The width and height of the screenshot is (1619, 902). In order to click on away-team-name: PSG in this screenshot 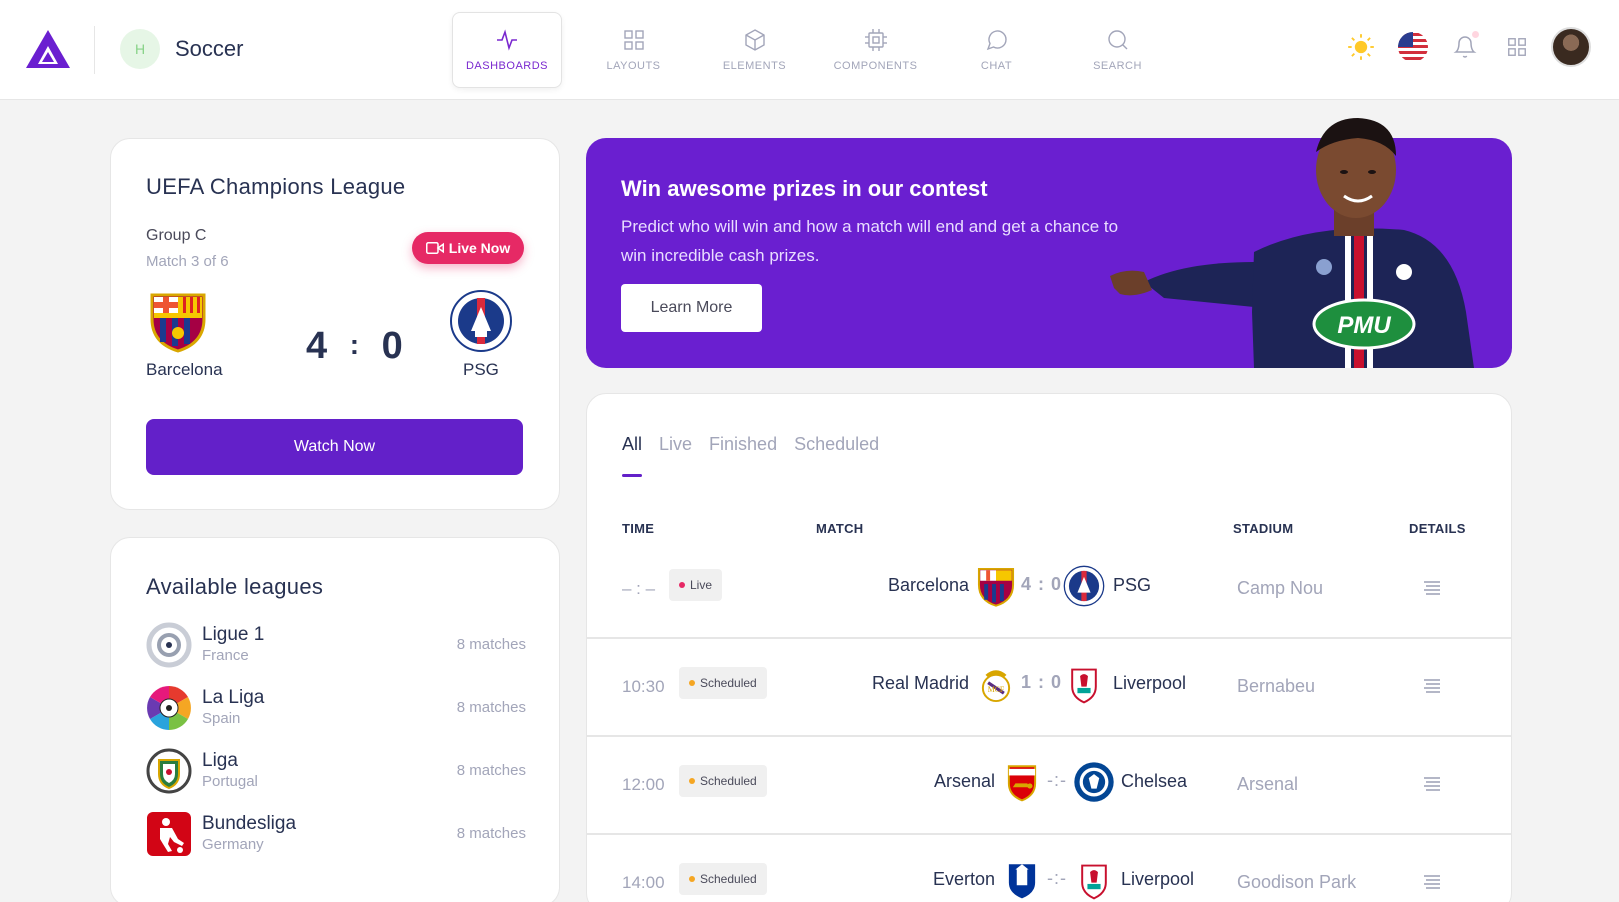, I will do `click(481, 369)`.